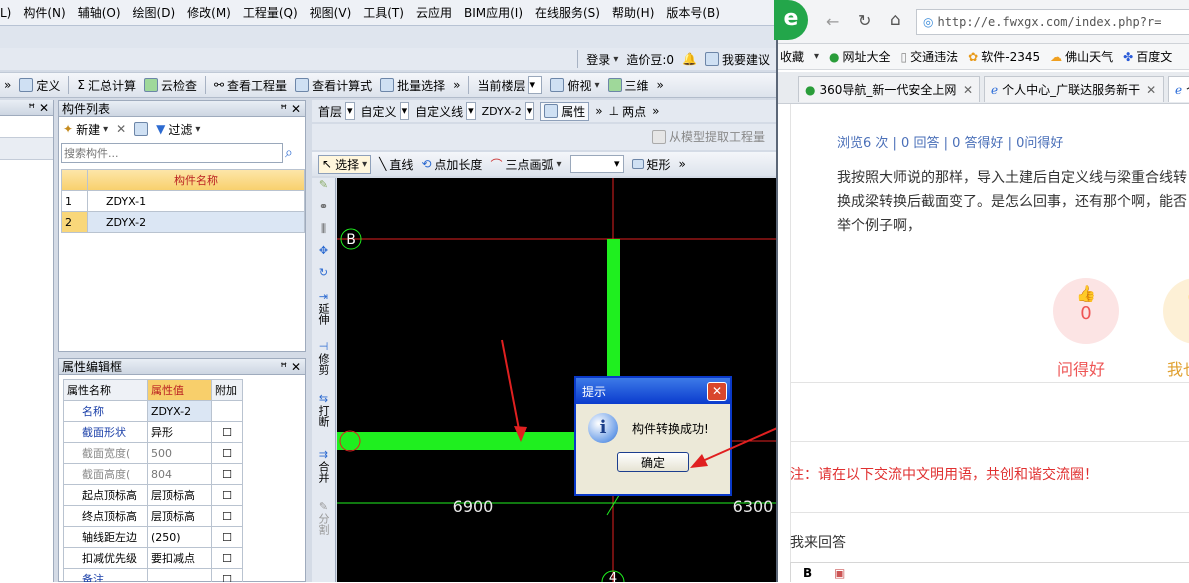 This screenshot has height=583, width=1189. I want to click on property-row: 扣减优先级 要扣减点 ☐, so click(153, 558).